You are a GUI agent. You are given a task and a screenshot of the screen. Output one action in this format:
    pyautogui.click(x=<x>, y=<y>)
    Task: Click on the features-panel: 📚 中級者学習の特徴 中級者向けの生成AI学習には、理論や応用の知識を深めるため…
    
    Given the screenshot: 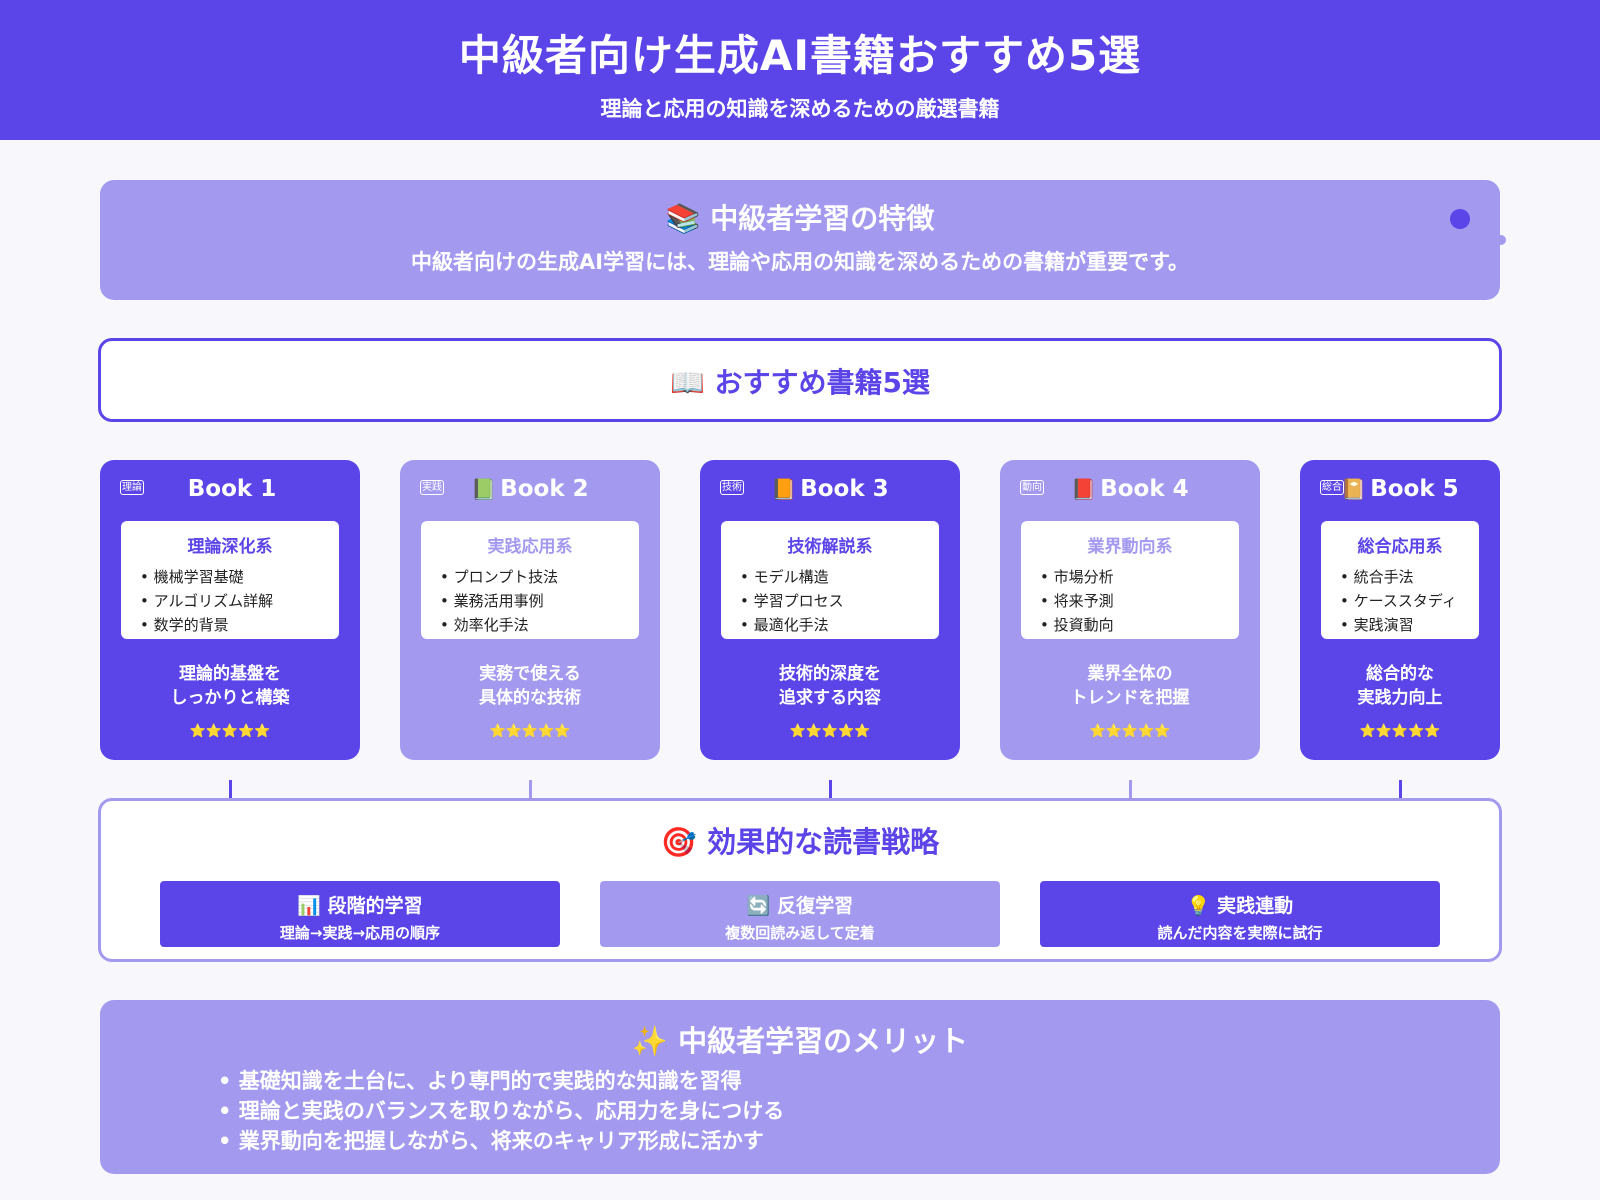 What is the action you would take?
    pyautogui.click(x=800, y=240)
    